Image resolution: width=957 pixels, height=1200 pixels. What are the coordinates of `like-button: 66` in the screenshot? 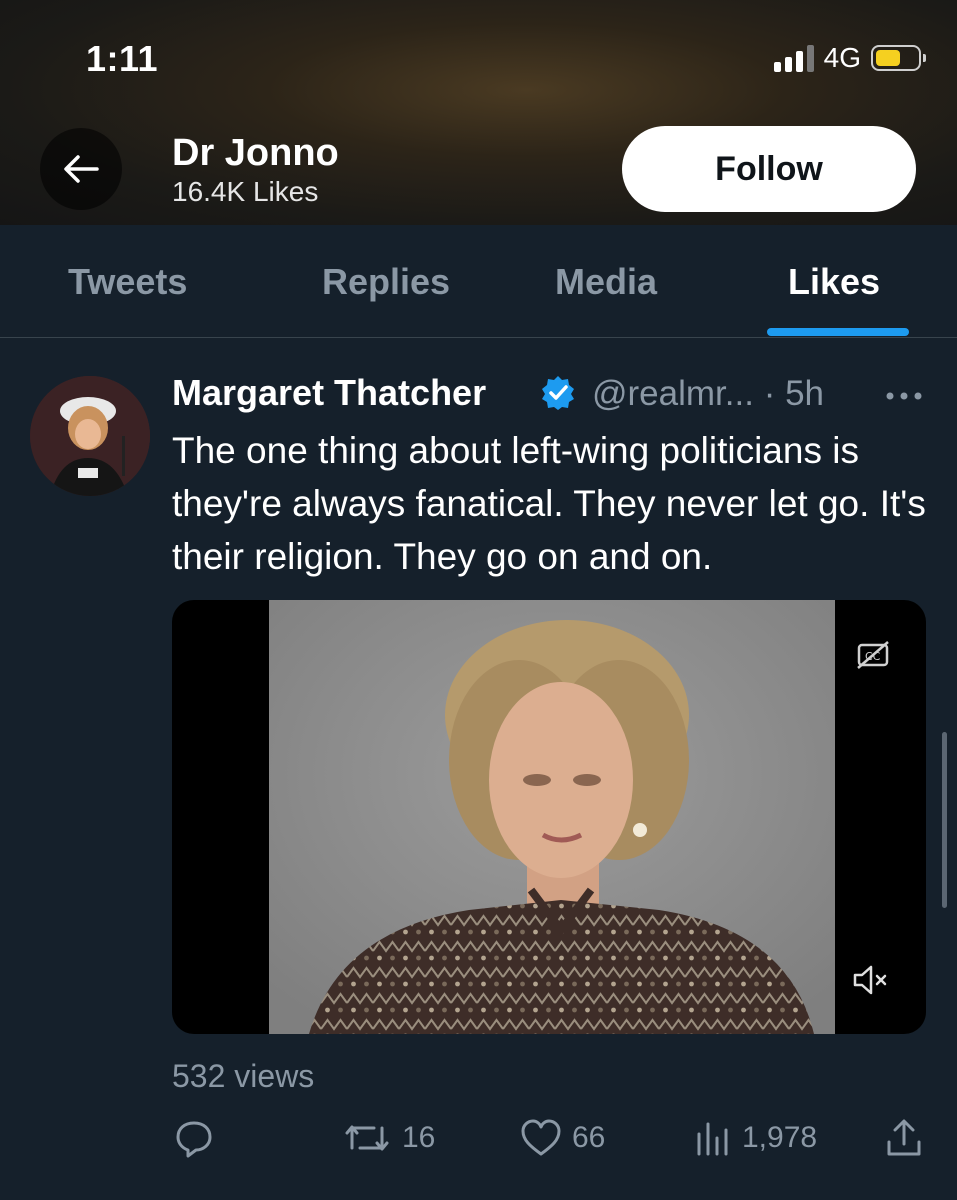 It's located at (562, 1138).